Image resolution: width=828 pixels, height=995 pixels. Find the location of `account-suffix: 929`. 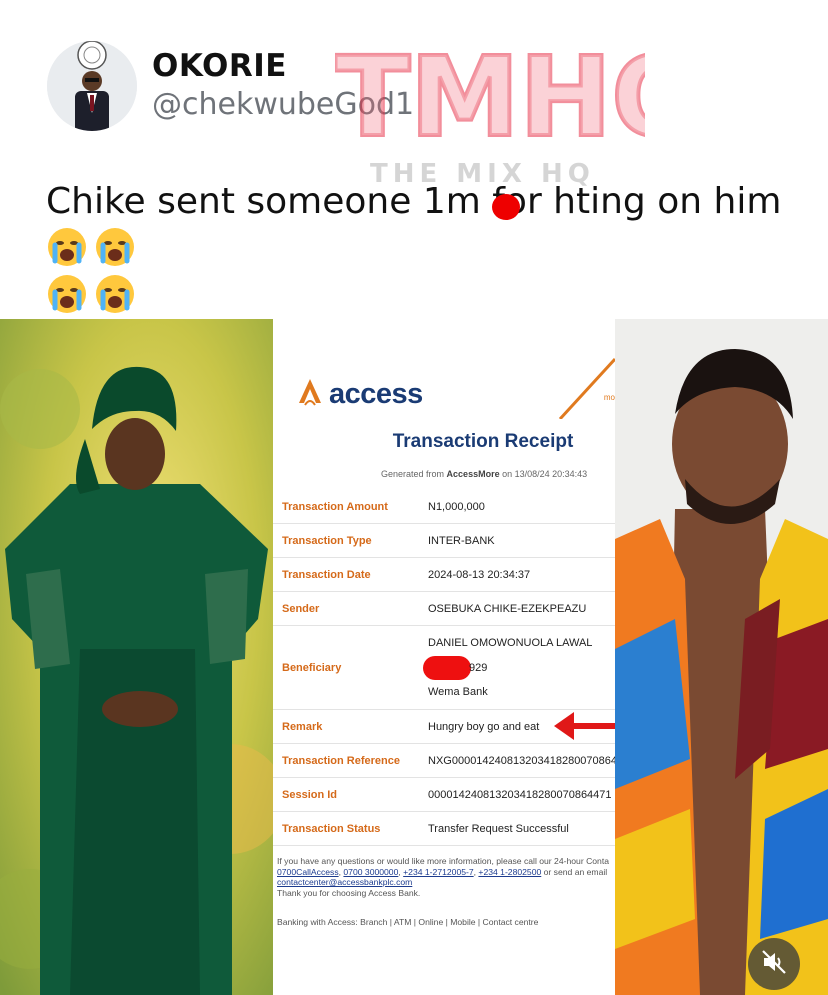

account-suffix: 929 is located at coordinates (478, 668).